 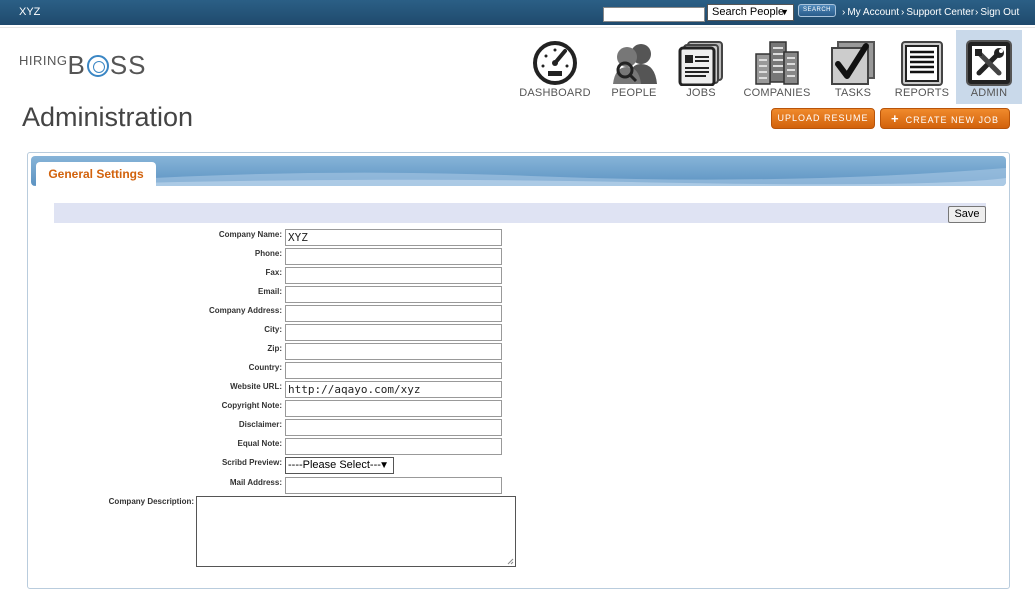 What do you see at coordinates (256, 386) in the screenshot?
I see `website-url-label: Website URL:` at bounding box center [256, 386].